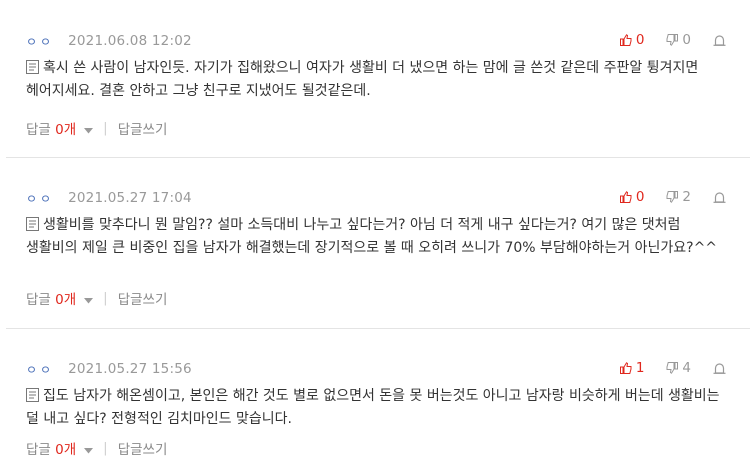 The width and height of the screenshot is (750, 468). Describe the element at coordinates (640, 368) in the screenshot. I see `upvote-count: 1` at that location.